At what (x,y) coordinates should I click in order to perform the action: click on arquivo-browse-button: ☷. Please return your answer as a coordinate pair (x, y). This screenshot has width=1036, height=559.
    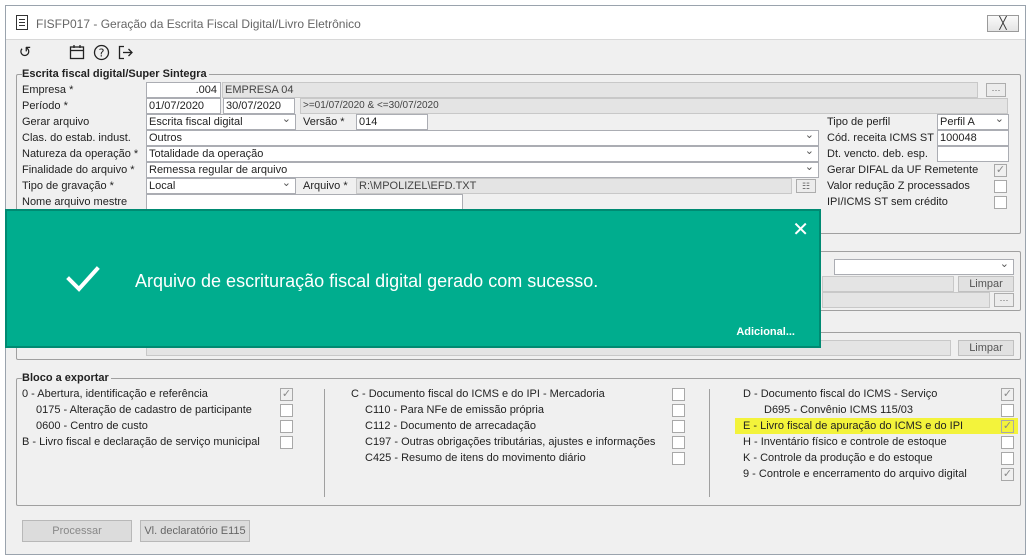
    Looking at the image, I should click on (806, 186).